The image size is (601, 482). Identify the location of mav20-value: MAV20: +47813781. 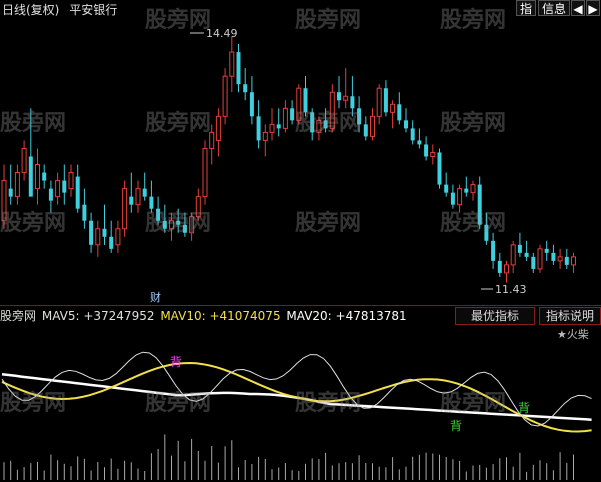
(346, 316).